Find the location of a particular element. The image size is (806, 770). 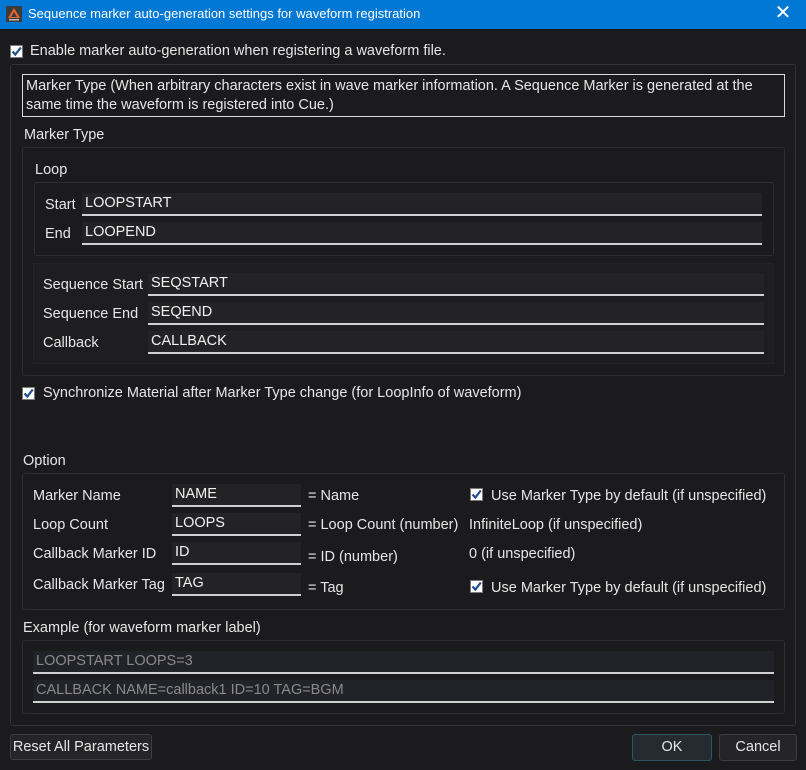

loop-count-meaning: = Loop Count (number) is located at coordinates (383, 525).